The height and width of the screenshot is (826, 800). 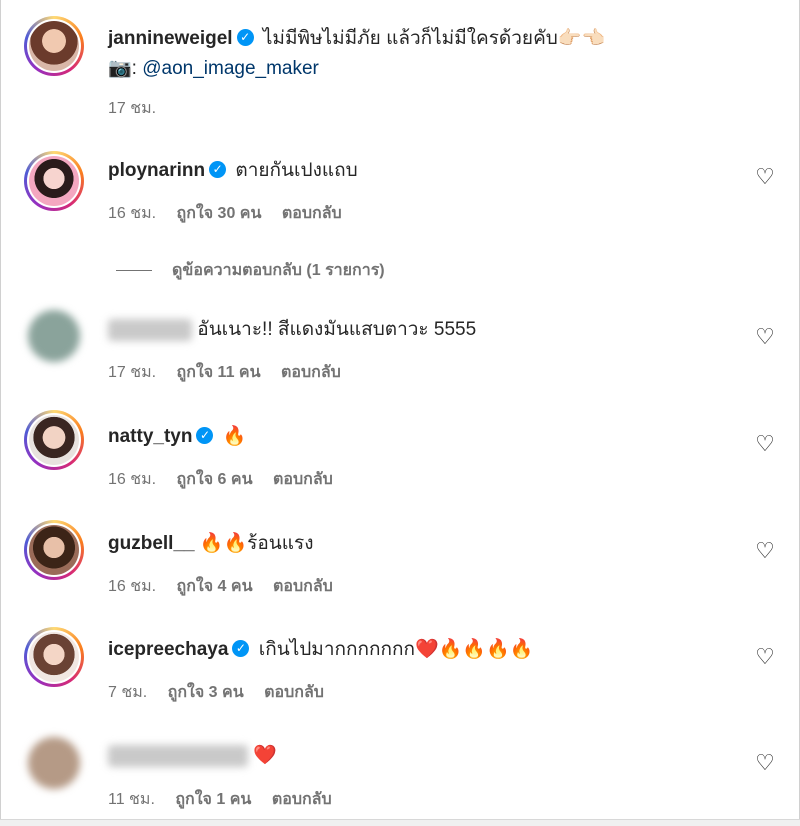 I want to click on camera-icon: 📷:, so click(x=122, y=68).